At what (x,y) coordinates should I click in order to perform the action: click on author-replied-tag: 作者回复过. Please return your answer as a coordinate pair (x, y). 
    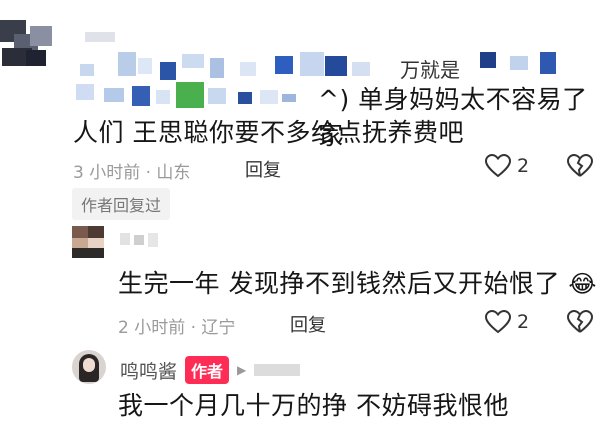
    Looking at the image, I should click on (121, 204).